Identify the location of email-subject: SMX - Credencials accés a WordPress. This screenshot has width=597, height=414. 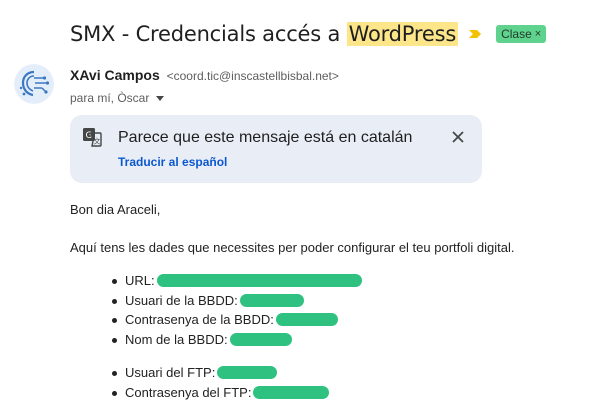
(264, 34).